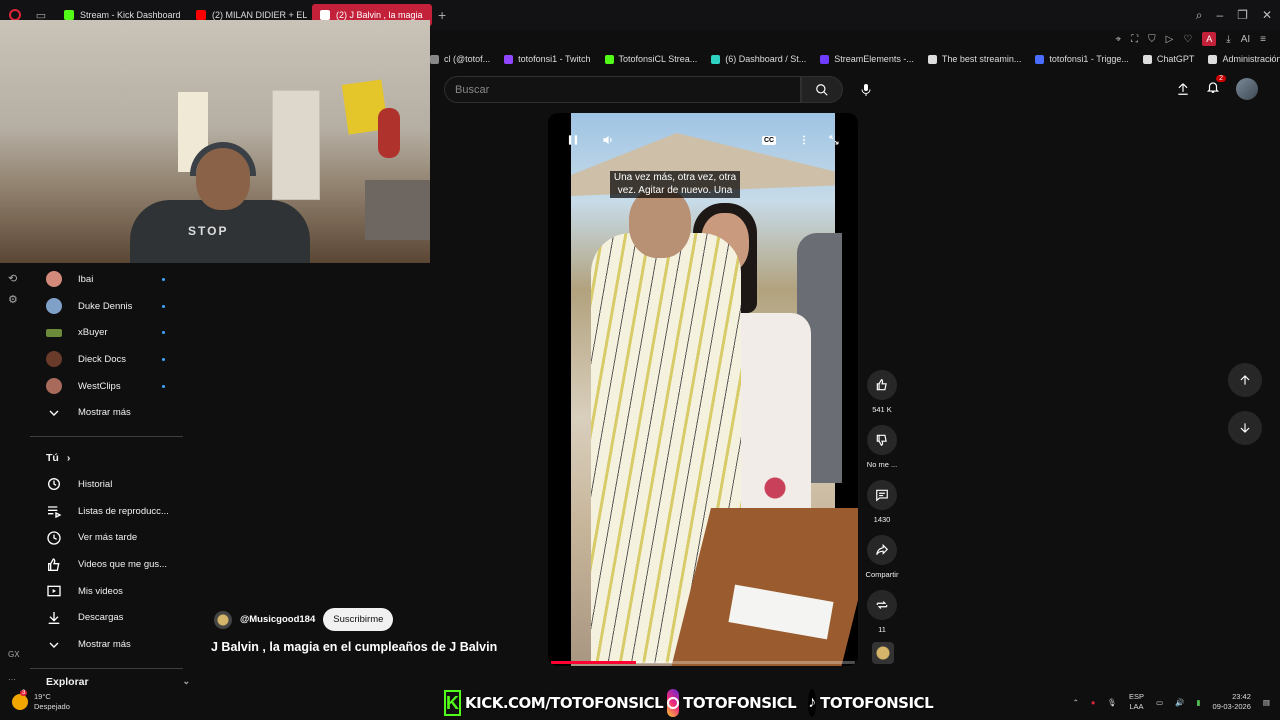 This screenshot has width=1280, height=720. I want to click on bookmarks-more-icon: ›, so click(1270, 59).